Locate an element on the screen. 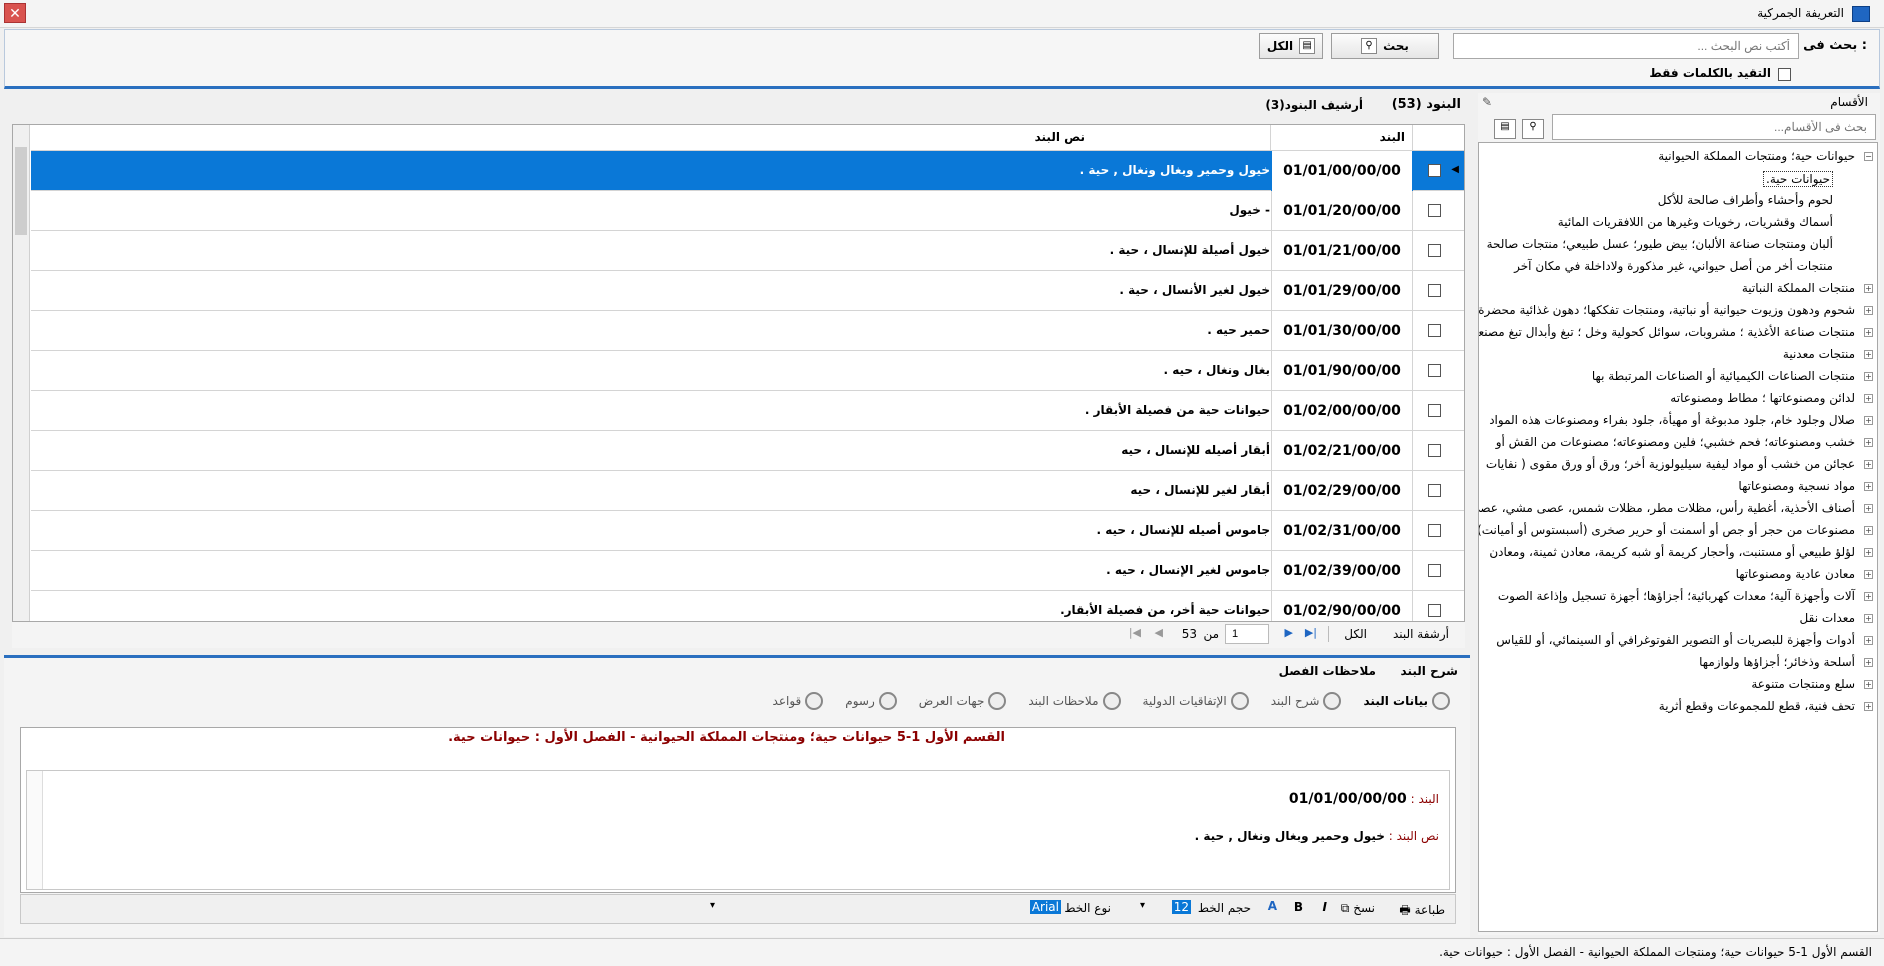 This screenshot has width=1884, height=966. archive-link: أرشفة البند is located at coordinates (1421, 634).